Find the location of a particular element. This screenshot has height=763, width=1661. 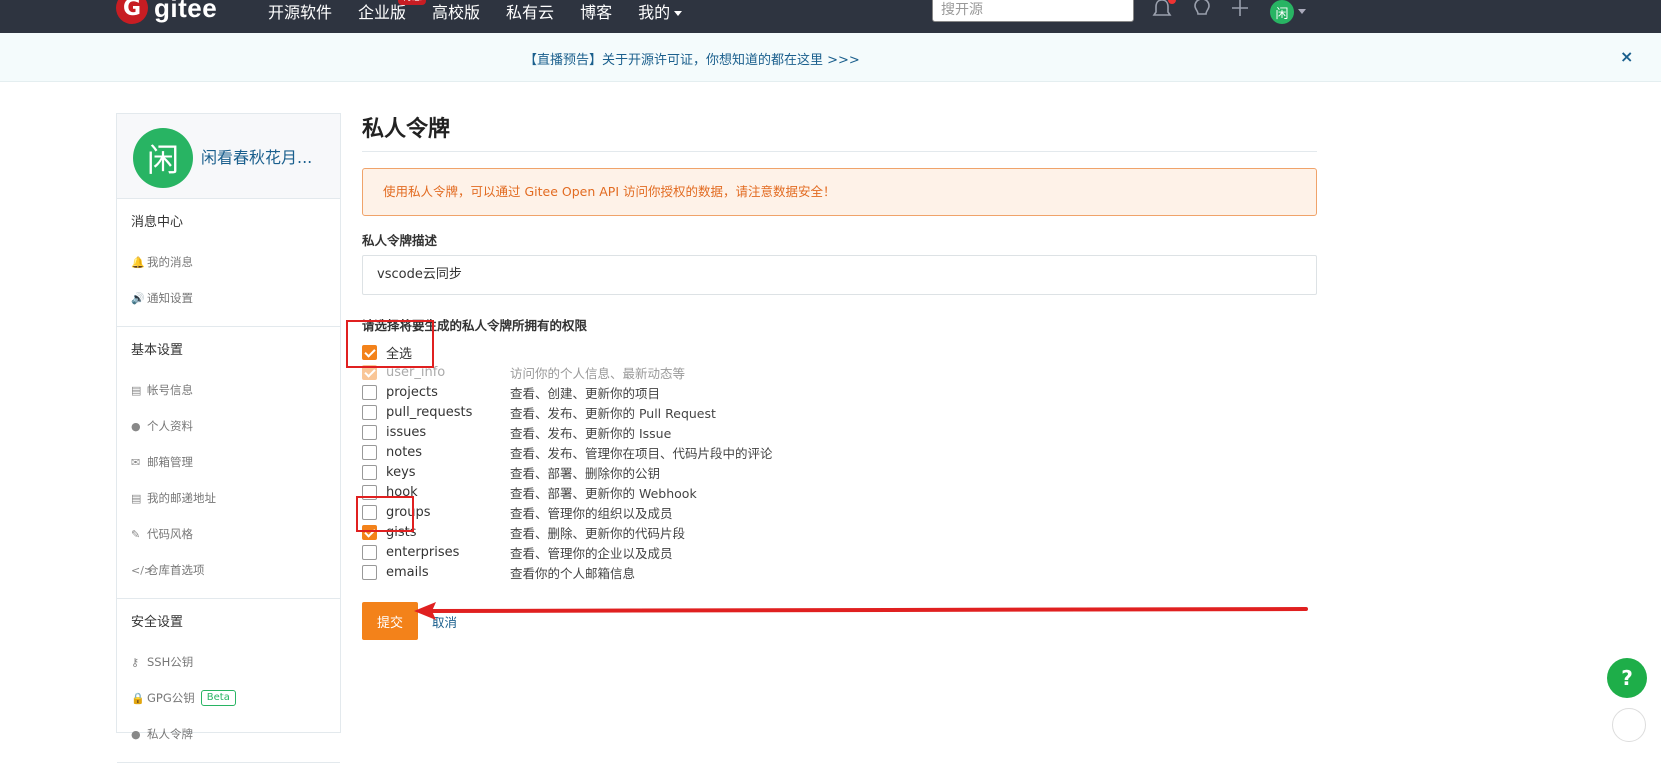

permission-row: user_info 访问你的个人信息、最新动态等 is located at coordinates (839, 372).